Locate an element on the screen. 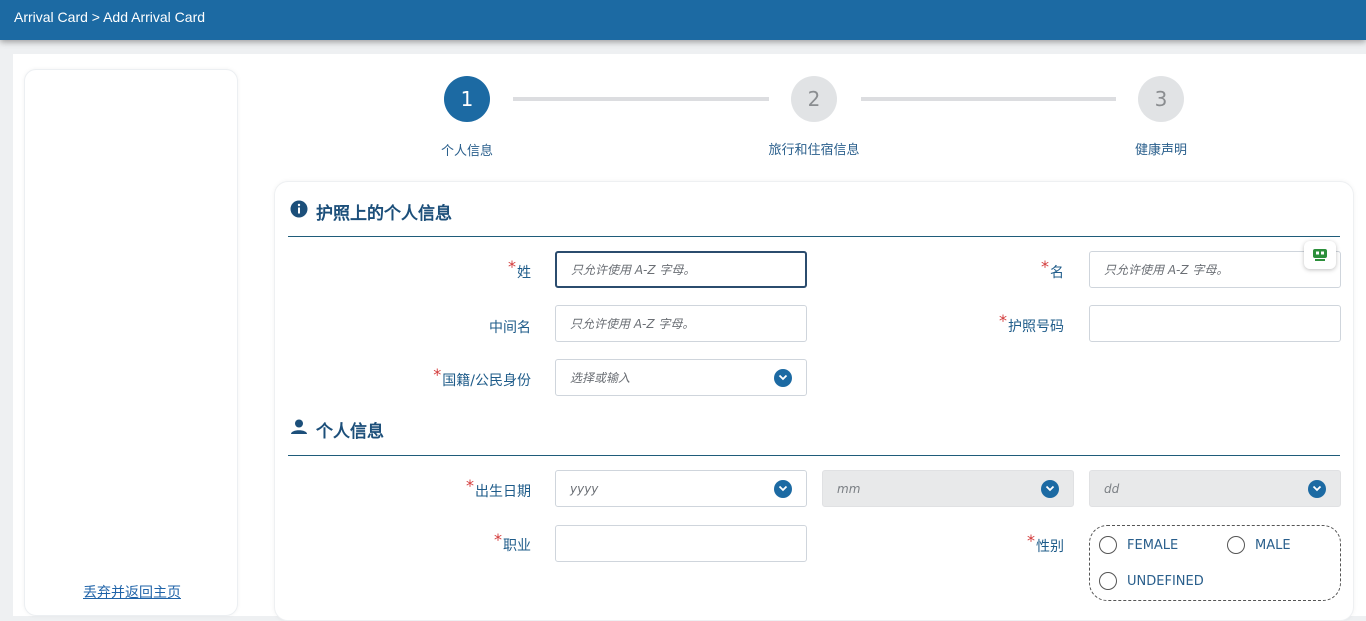 This screenshot has height=621, width=1366. passport-number-input is located at coordinates (1215, 323).